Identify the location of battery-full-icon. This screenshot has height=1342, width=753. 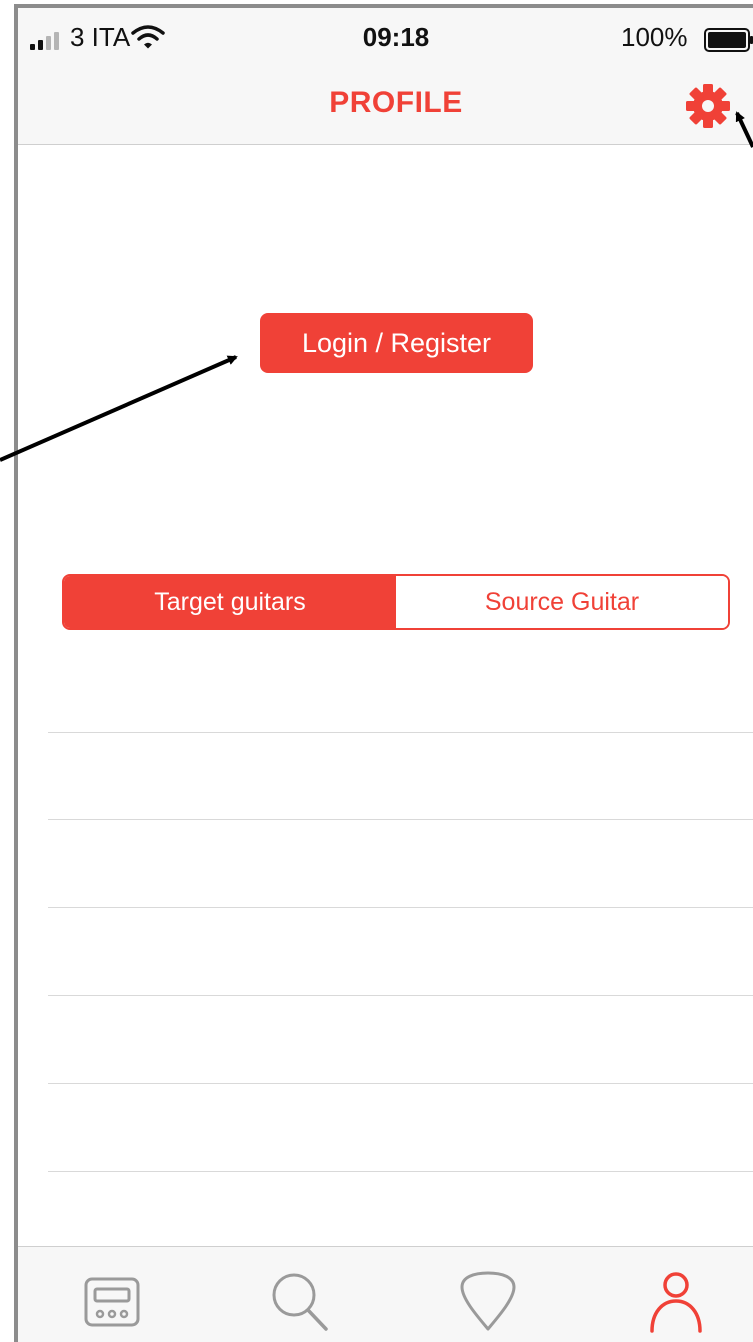
(728, 40).